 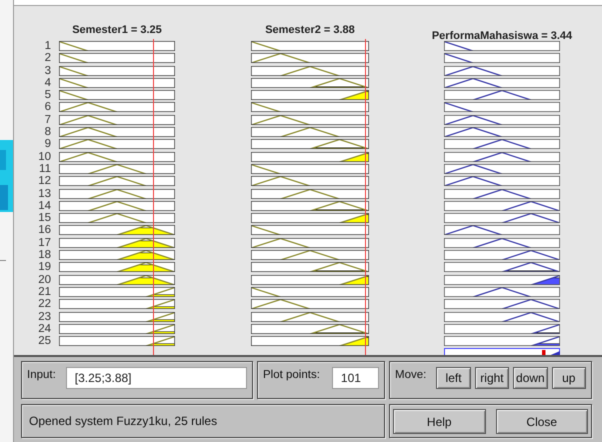 I want to click on rule-number: 23, so click(x=44, y=318).